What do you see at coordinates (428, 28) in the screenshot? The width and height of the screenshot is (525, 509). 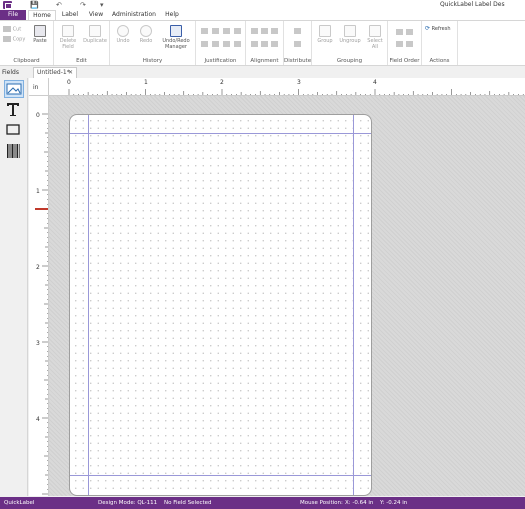 I see `refresh-icon: ⟳` at bounding box center [428, 28].